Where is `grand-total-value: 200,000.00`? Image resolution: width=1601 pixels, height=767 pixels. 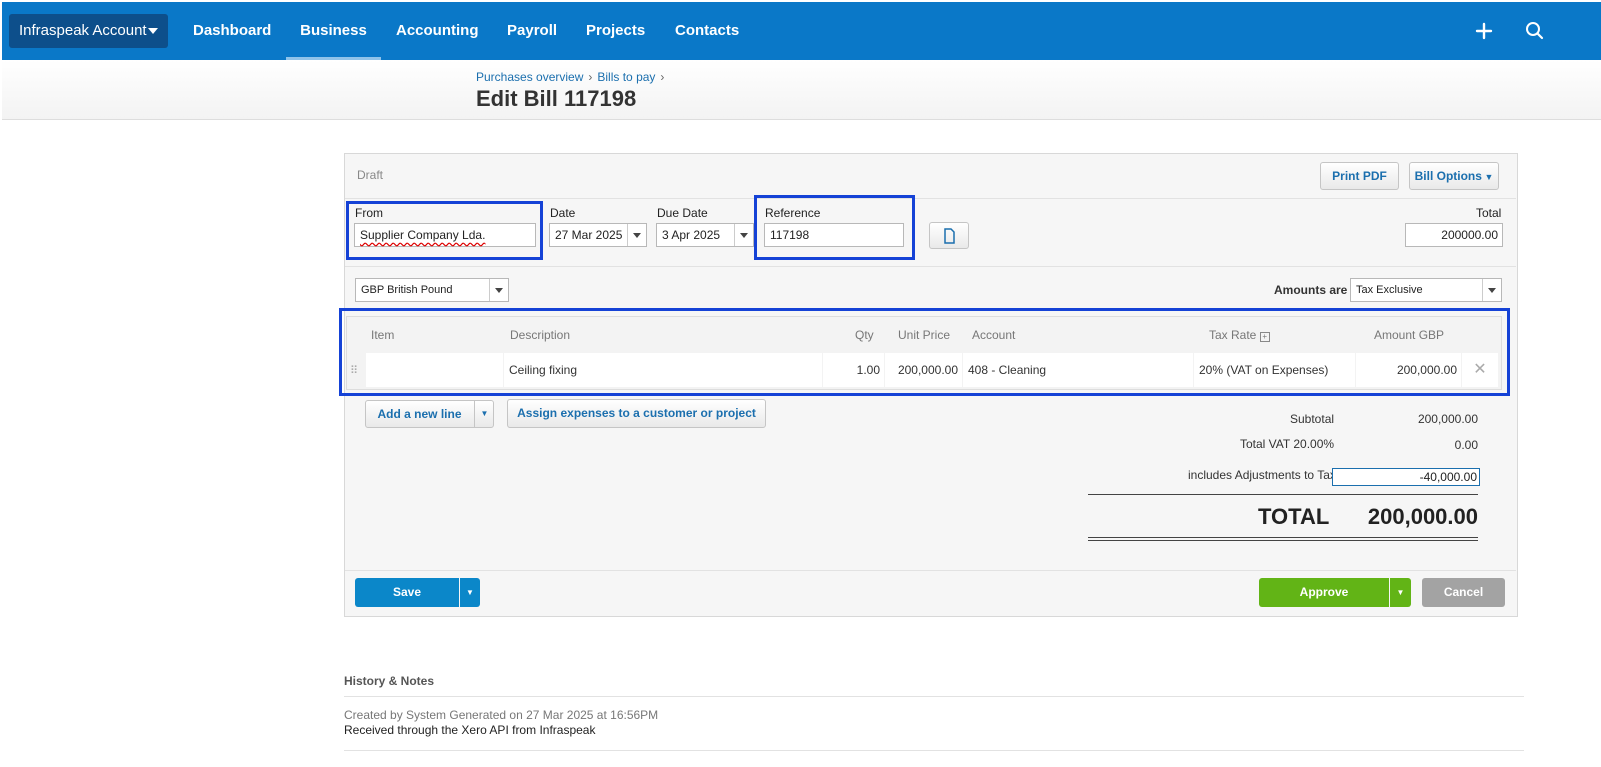
grand-total-value: 200,000.00 is located at coordinates (1422, 516).